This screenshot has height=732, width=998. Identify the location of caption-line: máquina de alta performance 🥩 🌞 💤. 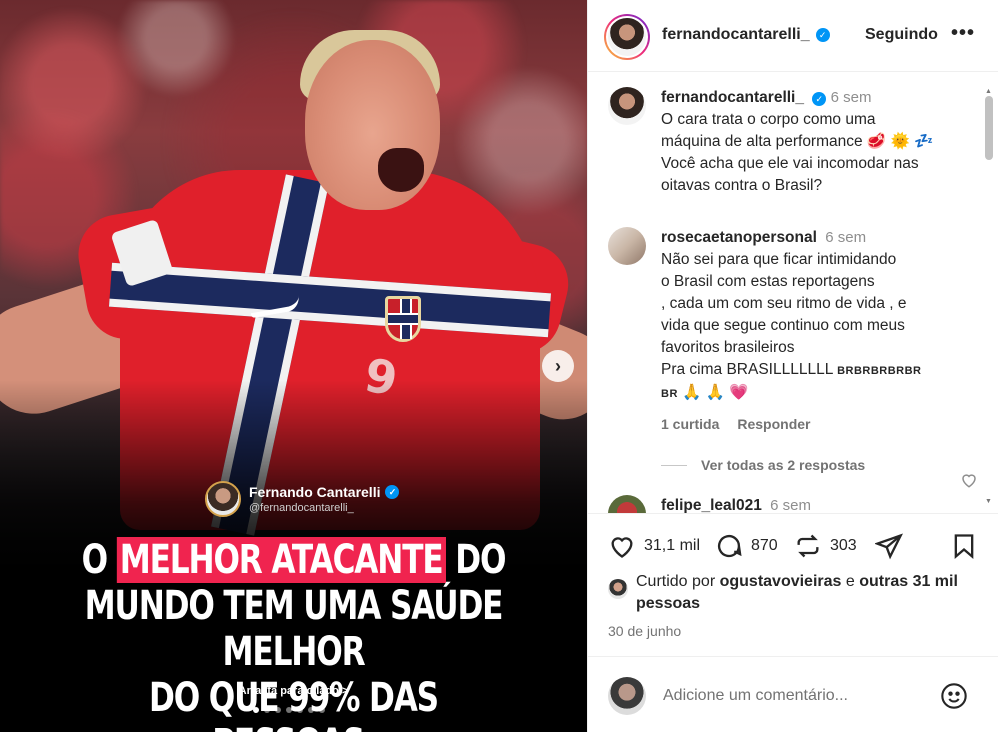
(797, 141).